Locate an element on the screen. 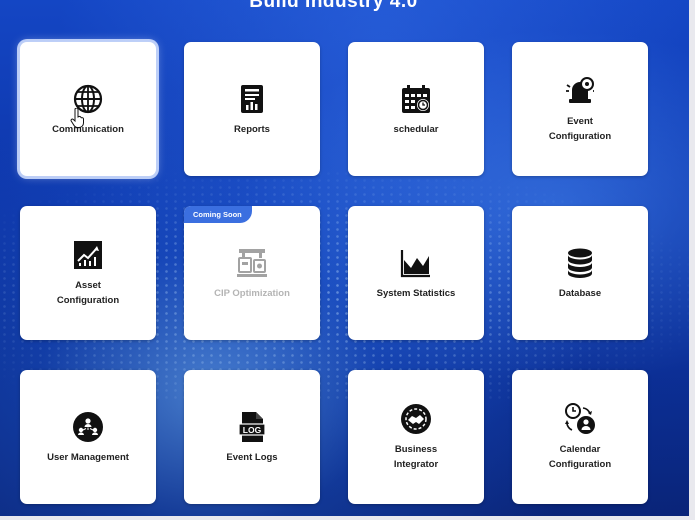 Image resolution: width=695 pixels, height=520 pixels. tile-calendar-configuration: Calendar Configuration is located at coordinates (580, 437).